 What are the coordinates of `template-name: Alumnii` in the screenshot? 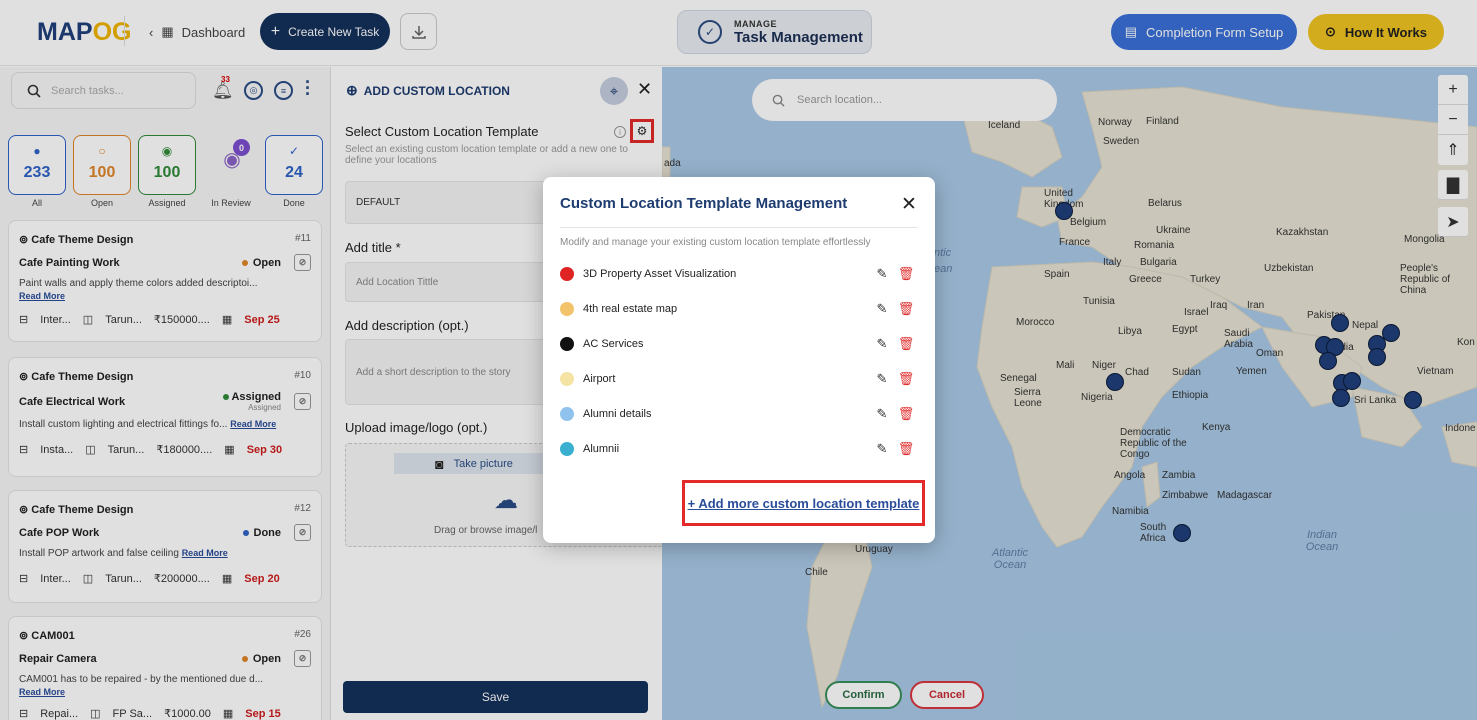 It's located at (601, 449).